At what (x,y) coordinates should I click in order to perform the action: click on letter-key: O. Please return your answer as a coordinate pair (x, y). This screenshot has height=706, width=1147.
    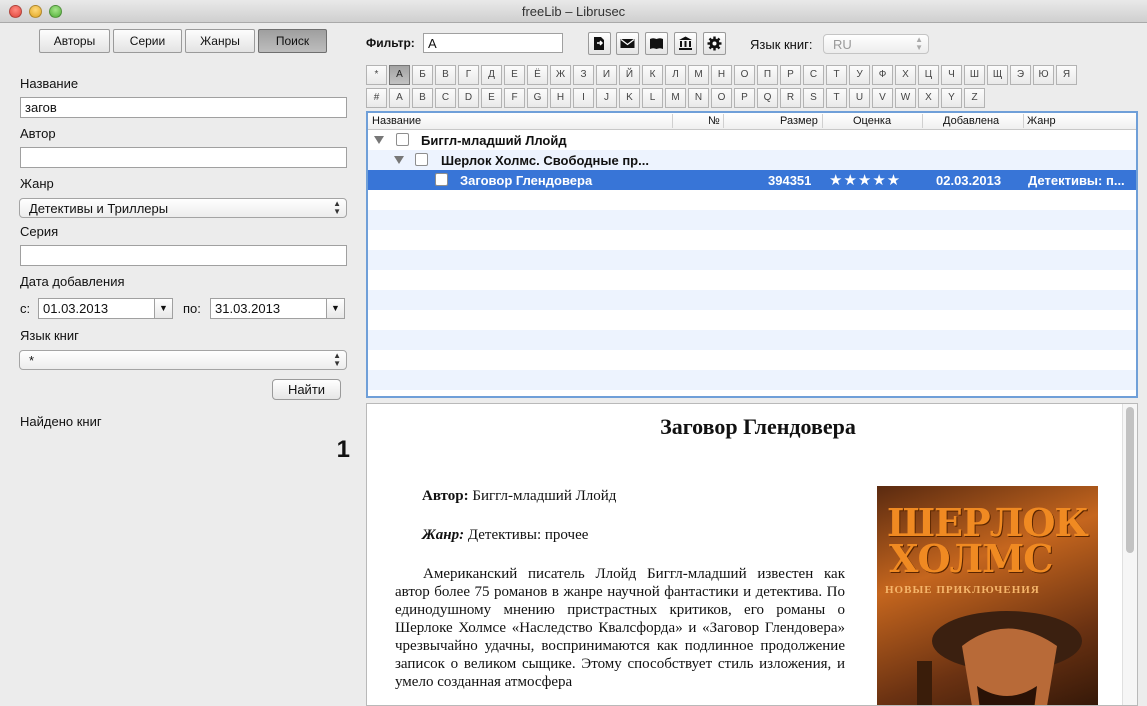
    Looking at the image, I should click on (721, 98).